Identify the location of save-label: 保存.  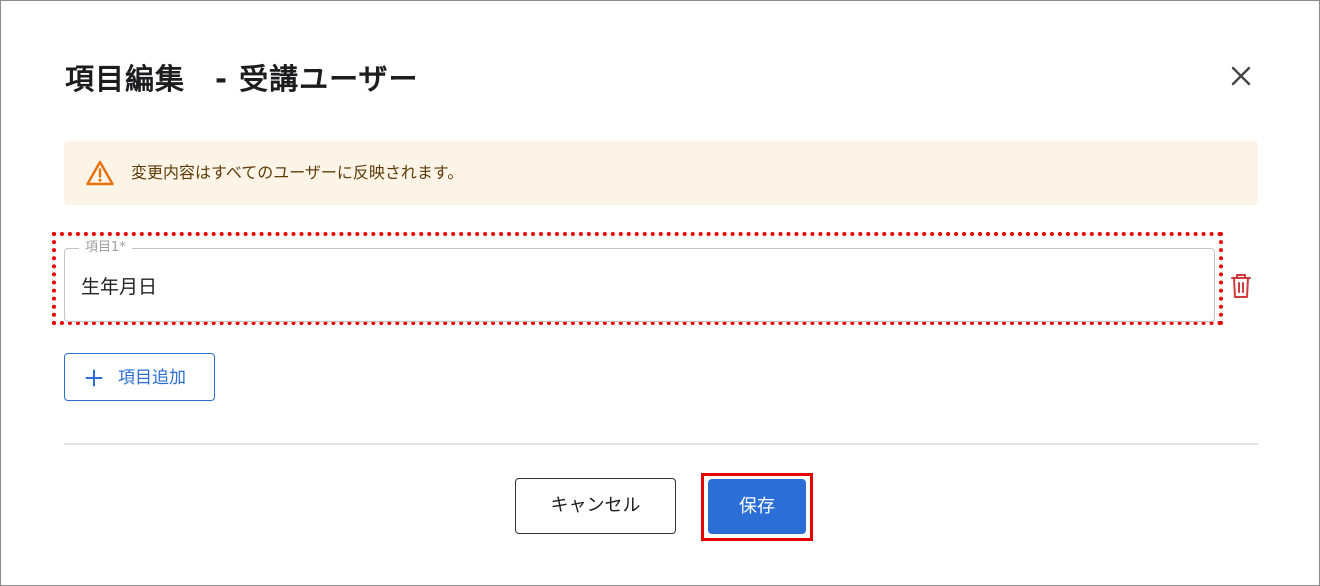
(757, 506).